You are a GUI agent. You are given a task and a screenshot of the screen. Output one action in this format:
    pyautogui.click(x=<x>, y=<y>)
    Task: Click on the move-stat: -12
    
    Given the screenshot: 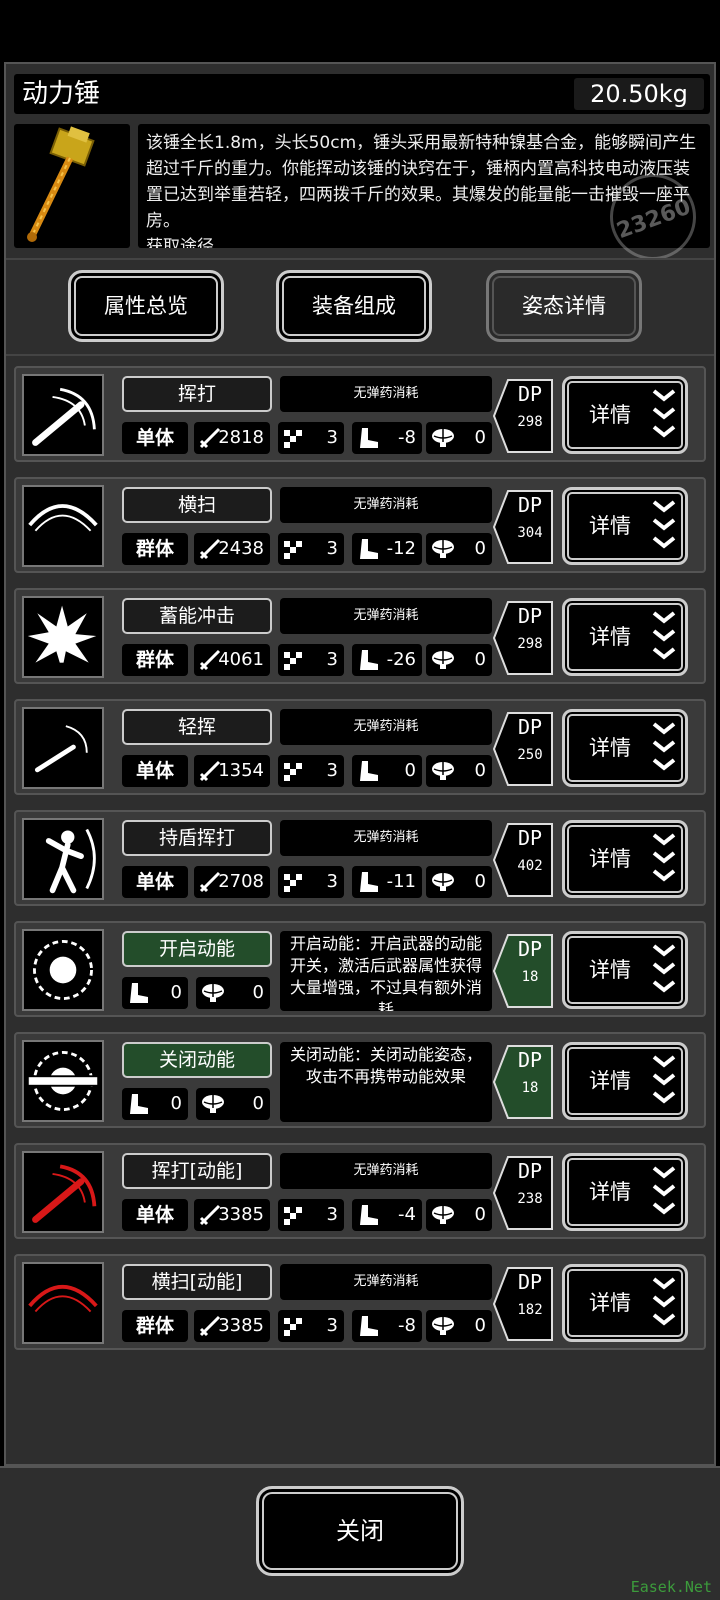 What is the action you would take?
    pyautogui.click(x=387, y=549)
    